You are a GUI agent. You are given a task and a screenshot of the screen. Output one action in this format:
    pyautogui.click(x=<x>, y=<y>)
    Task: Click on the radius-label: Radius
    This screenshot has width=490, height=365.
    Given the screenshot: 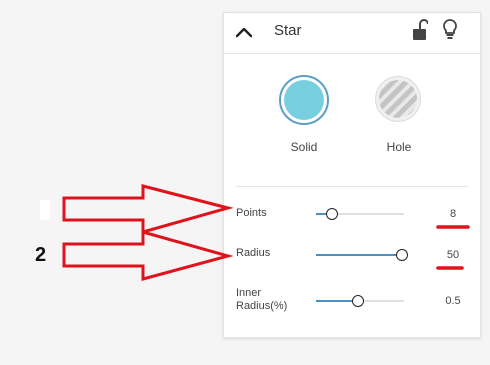 What is the action you would take?
    pyautogui.click(x=253, y=253)
    